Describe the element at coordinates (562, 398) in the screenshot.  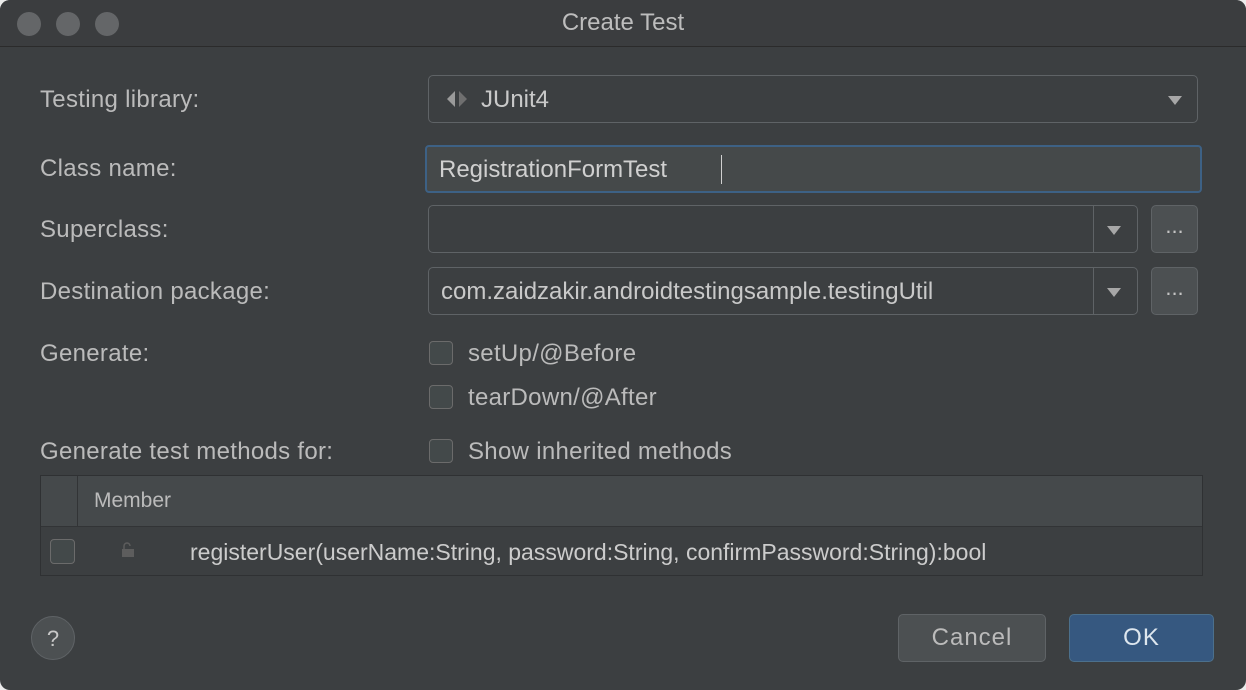
I see `teardown-checkbox-label: tearDown/@After` at that location.